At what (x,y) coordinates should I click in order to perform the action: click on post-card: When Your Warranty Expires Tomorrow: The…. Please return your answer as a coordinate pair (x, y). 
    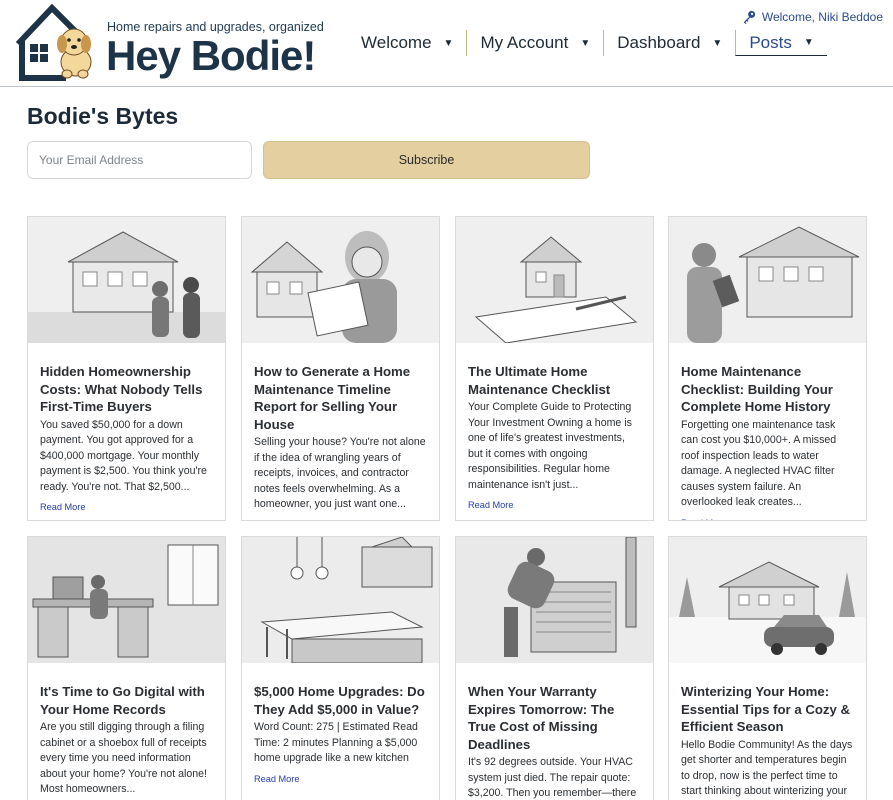
    Looking at the image, I should click on (554, 668).